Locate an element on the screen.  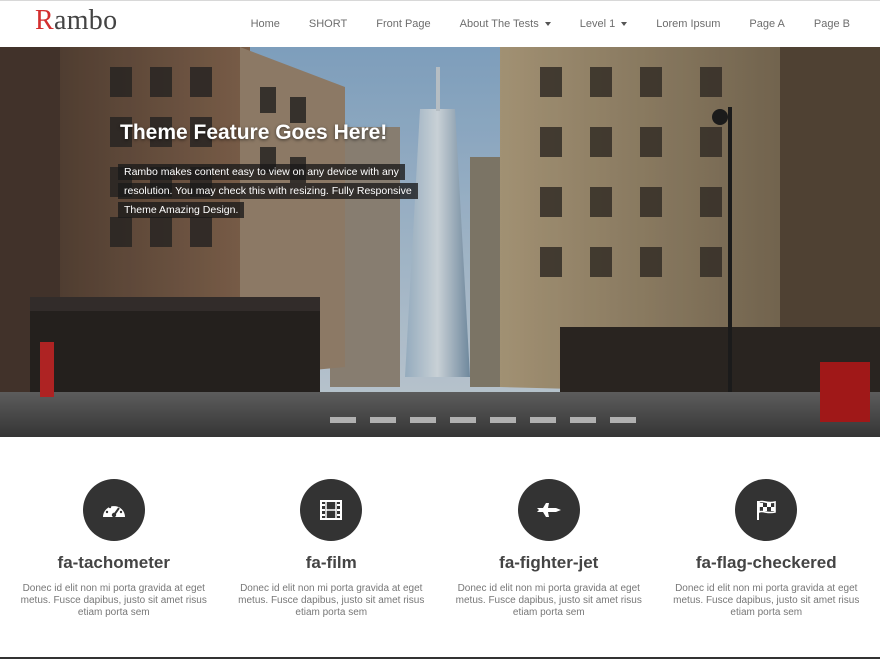
nav-item-page-b: Page B is located at coordinates (832, 24).